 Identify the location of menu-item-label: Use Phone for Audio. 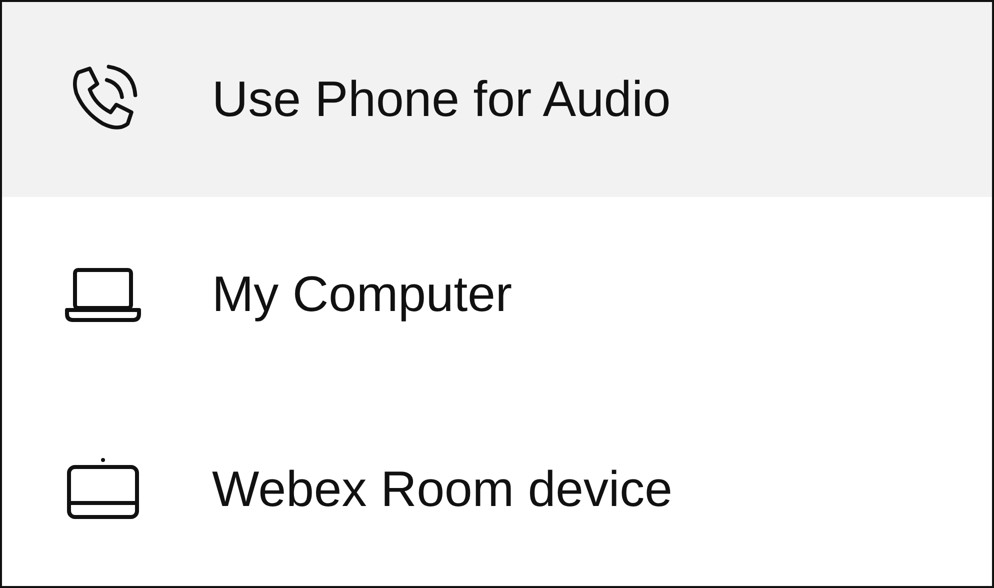
(441, 99).